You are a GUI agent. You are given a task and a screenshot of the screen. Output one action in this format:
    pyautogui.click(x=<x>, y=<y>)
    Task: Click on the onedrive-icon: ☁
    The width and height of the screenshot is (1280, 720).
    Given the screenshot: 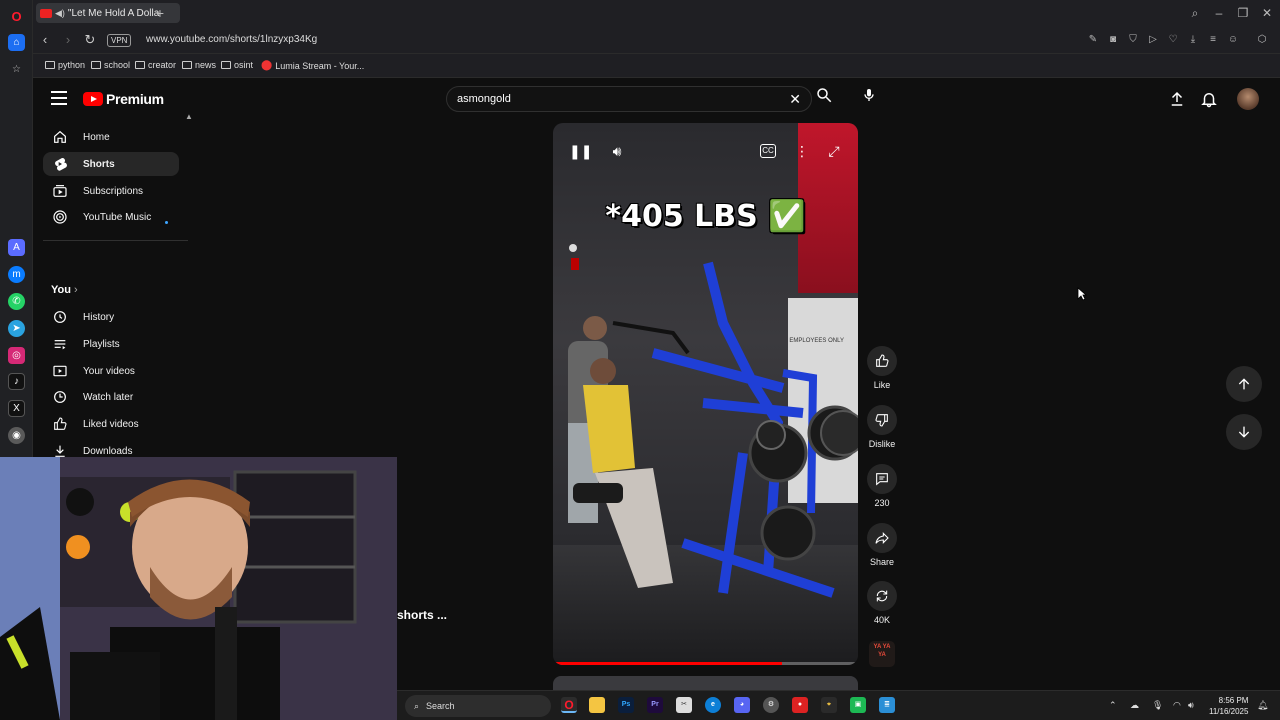 What is the action you would take?
    pyautogui.click(x=1134, y=705)
    